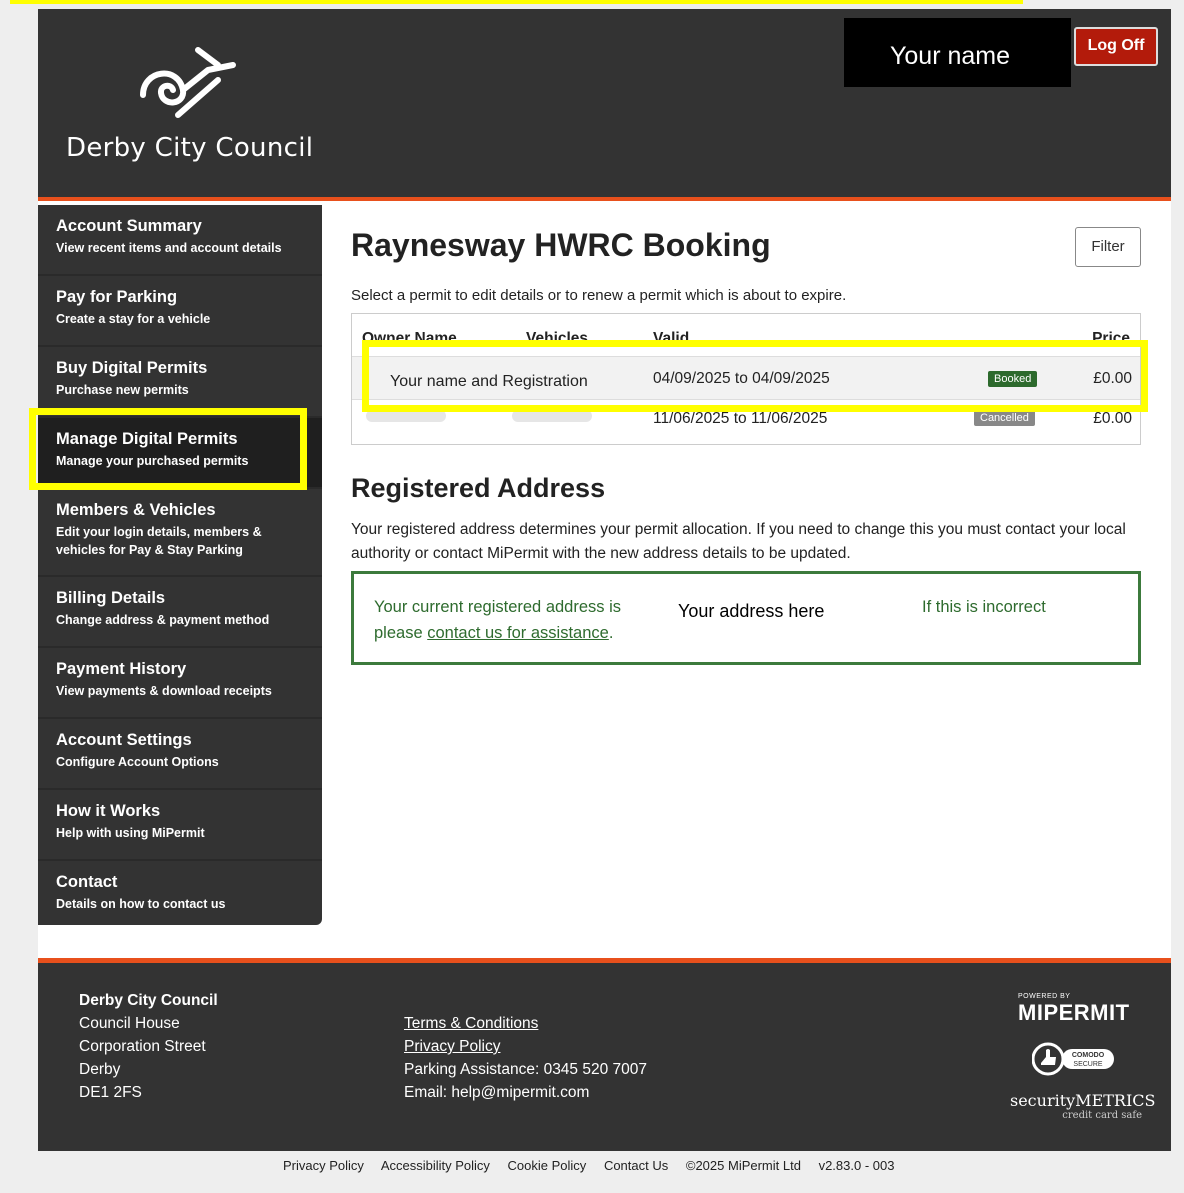 The width and height of the screenshot is (1184, 1193). I want to click on annotation-highlight-sidebar, so click(168, 449).